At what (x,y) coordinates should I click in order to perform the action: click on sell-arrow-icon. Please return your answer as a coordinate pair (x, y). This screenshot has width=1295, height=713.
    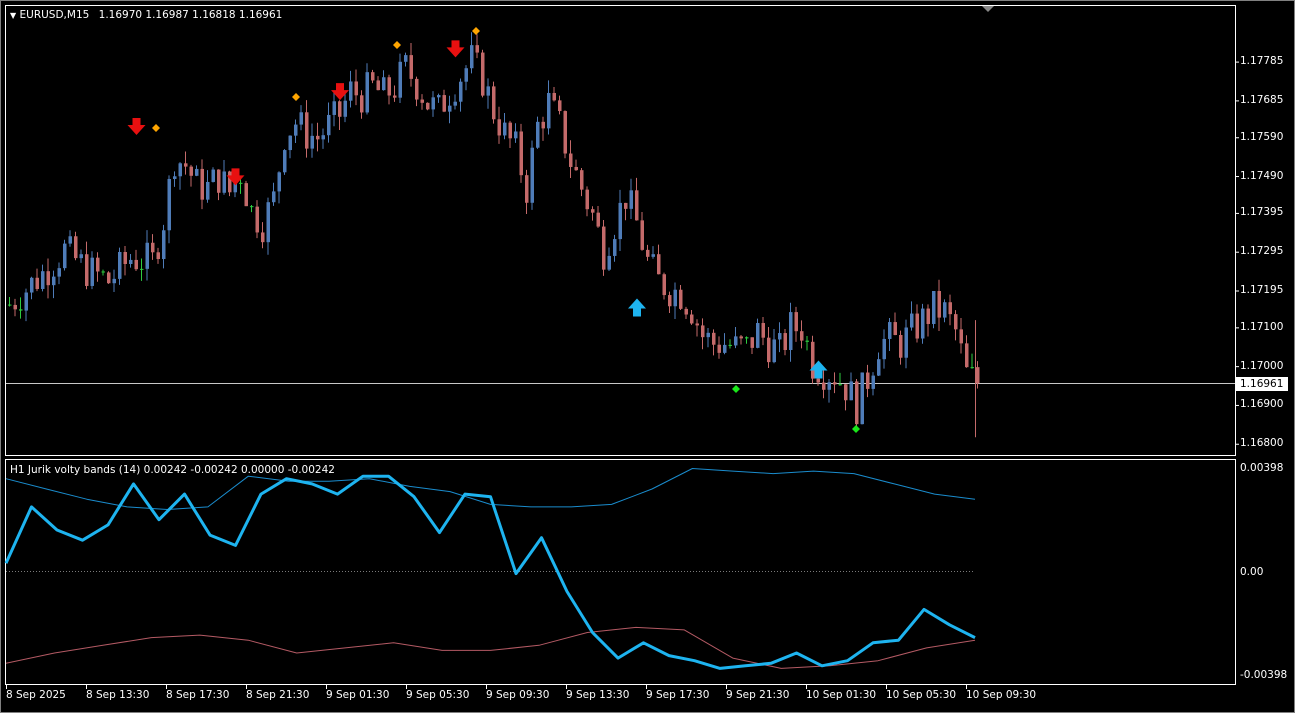
    Looking at the image, I should click on (455, 49).